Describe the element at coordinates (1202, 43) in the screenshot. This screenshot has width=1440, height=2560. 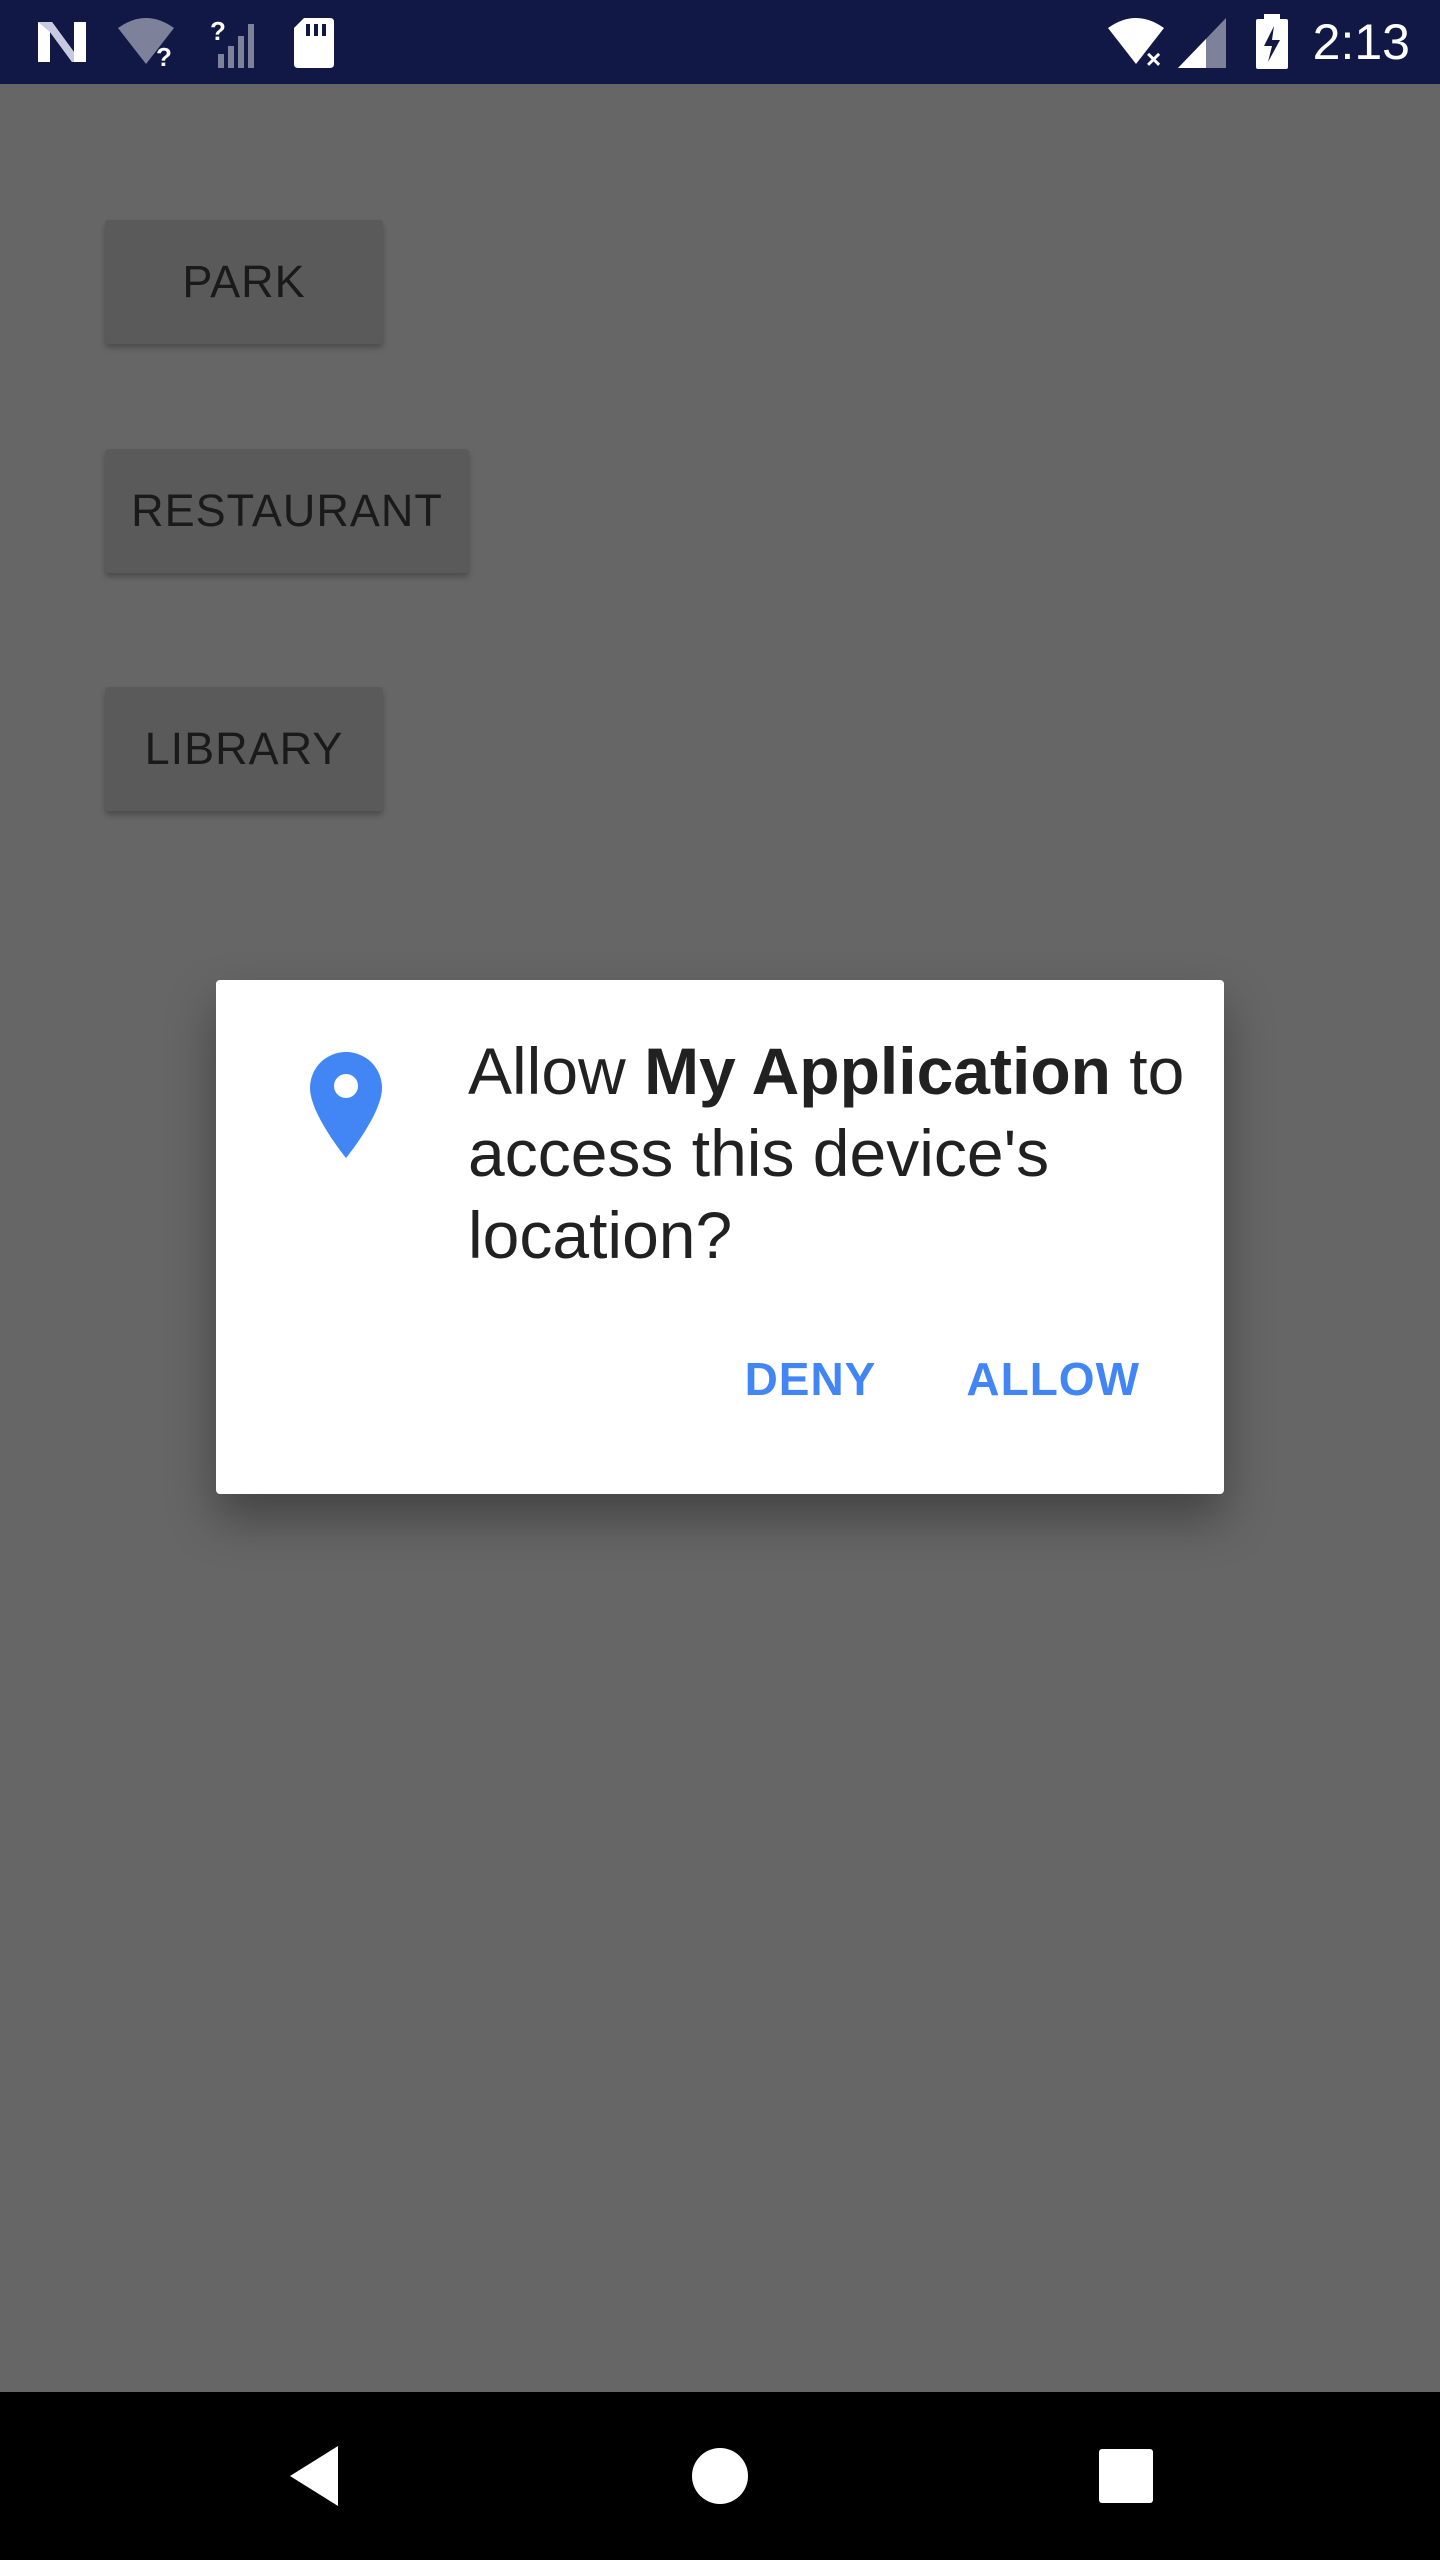
I see `cell-signal-icon` at that location.